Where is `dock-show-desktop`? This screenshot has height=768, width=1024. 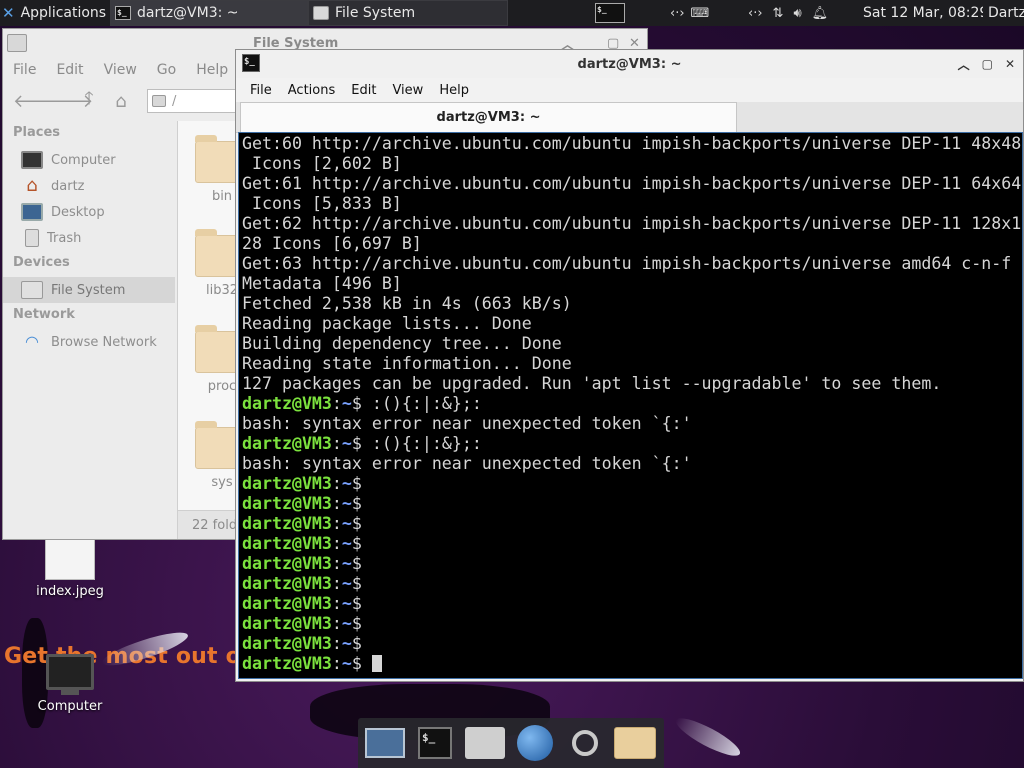
dock-show-desktop is located at coordinates (385, 743).